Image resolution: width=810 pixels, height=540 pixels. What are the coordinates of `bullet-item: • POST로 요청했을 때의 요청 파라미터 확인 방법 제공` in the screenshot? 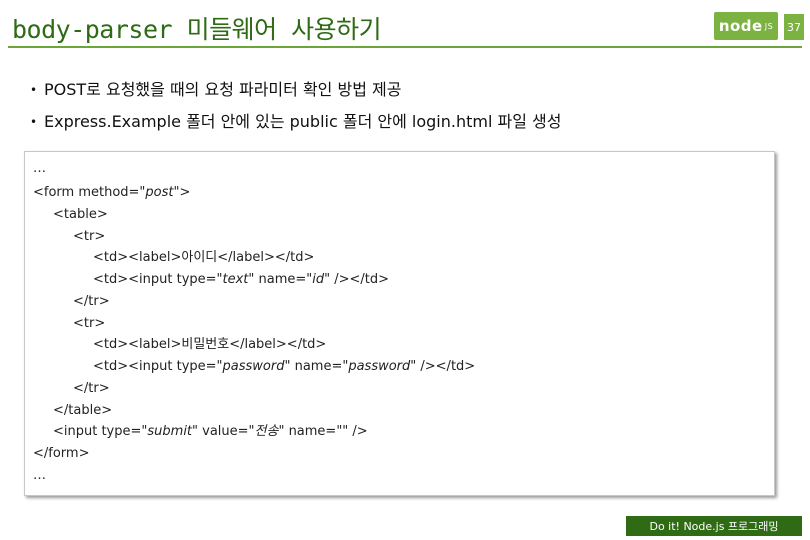 It's located at (410, 94).